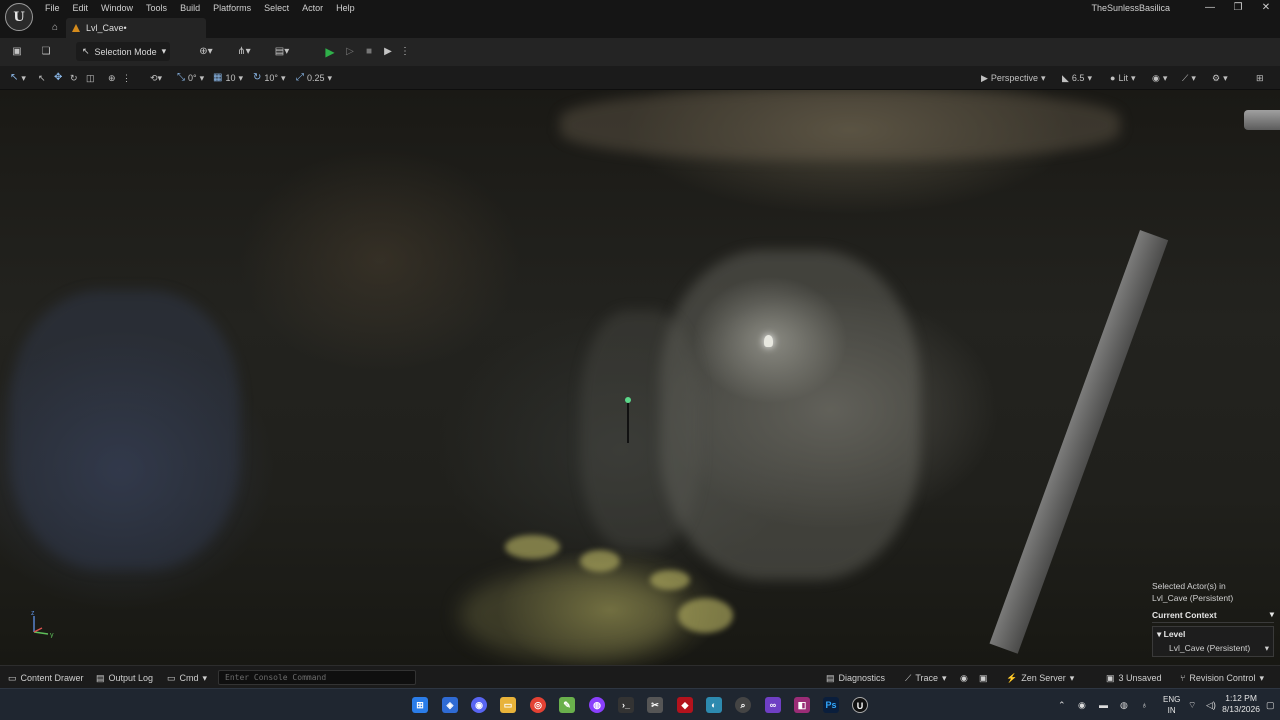 This screenshot has height=720, width=1280. What do you see at coordinates (1144, 705) in the screenshot?
I see `tray-microphone-icon: ♁` at bounding box center [1144, 705].